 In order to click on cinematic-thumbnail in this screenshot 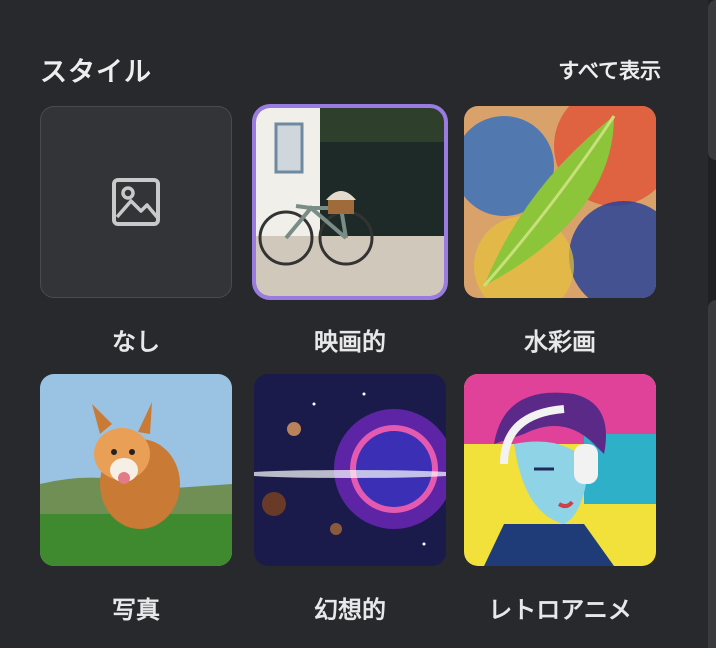, I will do `click(350, 202)`.